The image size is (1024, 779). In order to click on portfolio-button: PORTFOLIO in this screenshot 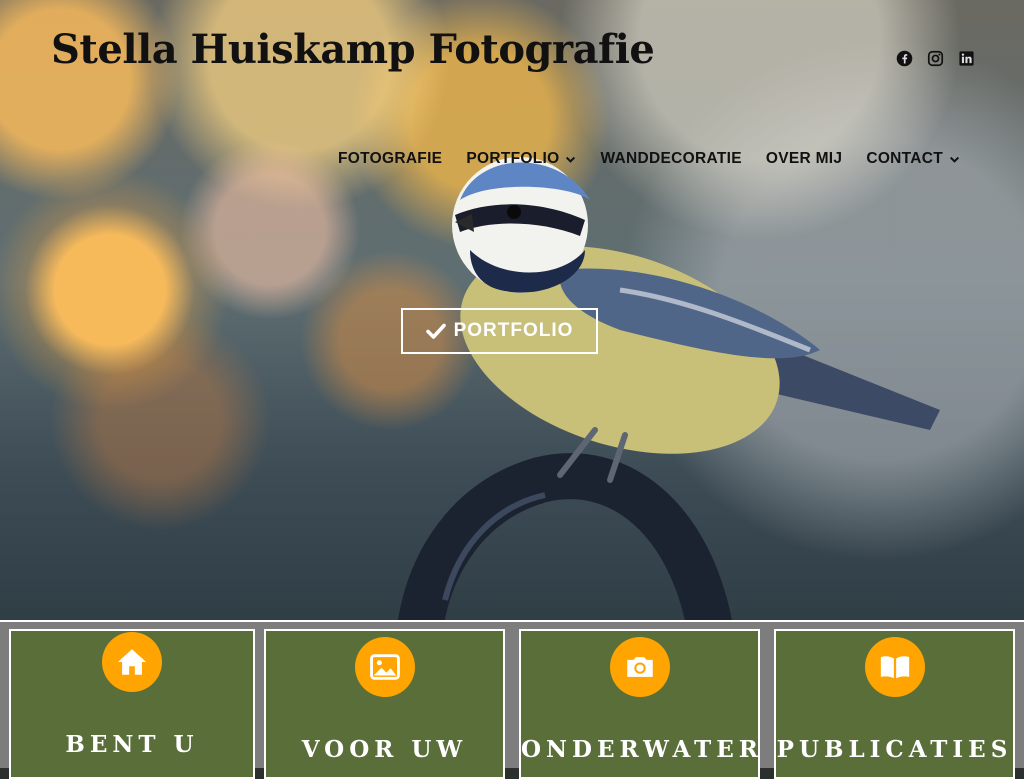, I will do `click(499, 331)`.